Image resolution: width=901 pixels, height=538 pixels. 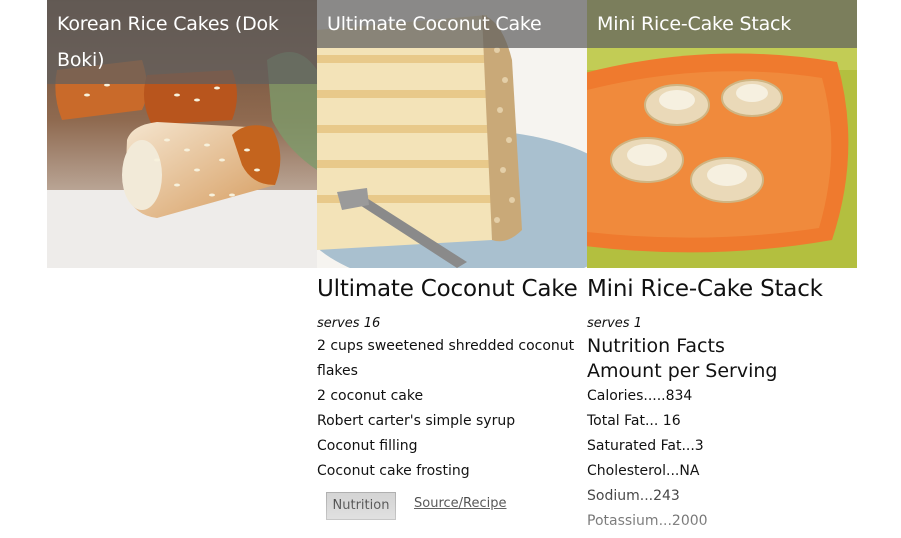 I want to click on recipe-title: Ultimate Coconut Cake, so click(x=447, y=289).